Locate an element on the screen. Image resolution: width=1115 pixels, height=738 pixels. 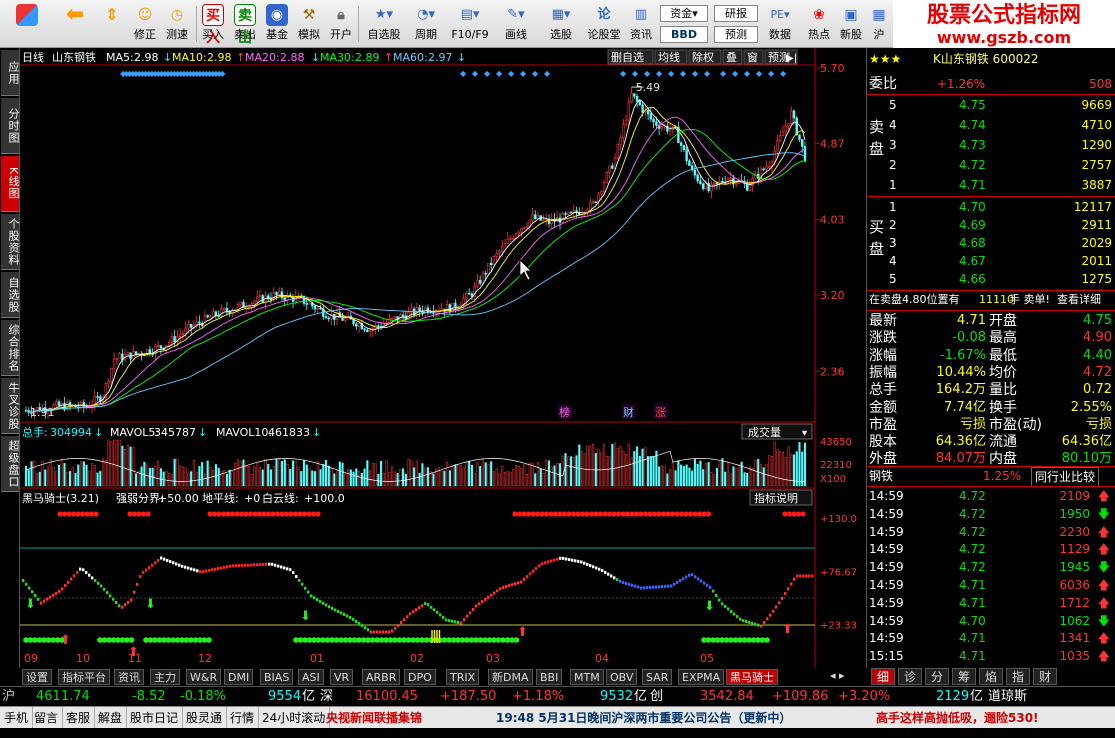
indicator-tab-8: VR is located at coordinates (342, 677).